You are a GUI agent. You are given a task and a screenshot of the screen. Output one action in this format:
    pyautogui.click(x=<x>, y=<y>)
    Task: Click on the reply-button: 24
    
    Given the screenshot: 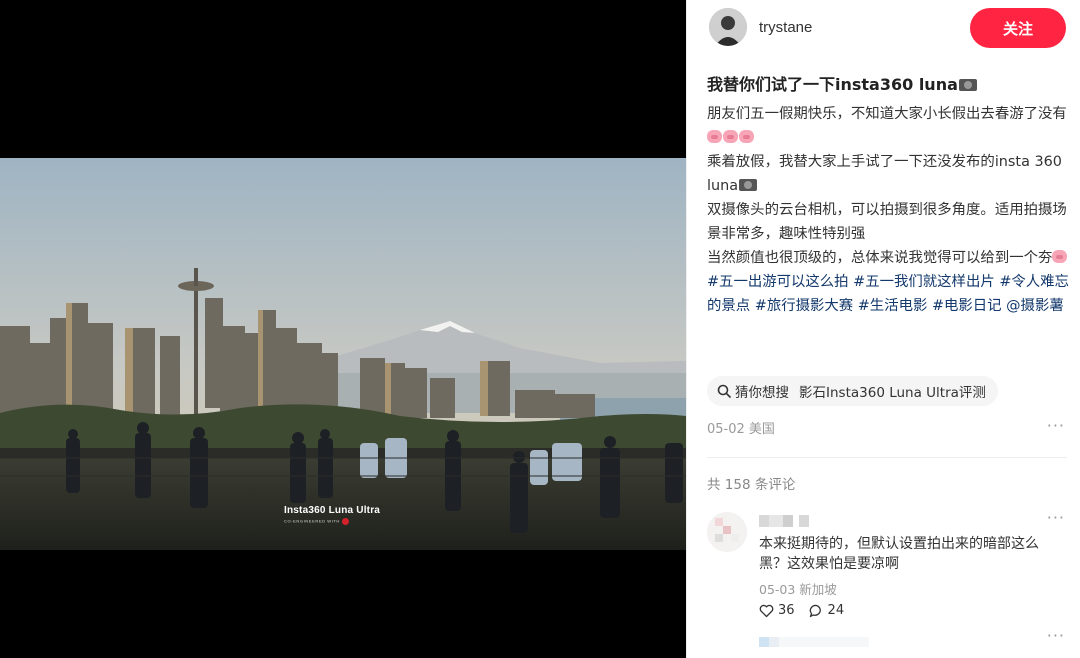 What is the action you would take?
    pyautogui.click(x=827, y=610)
    